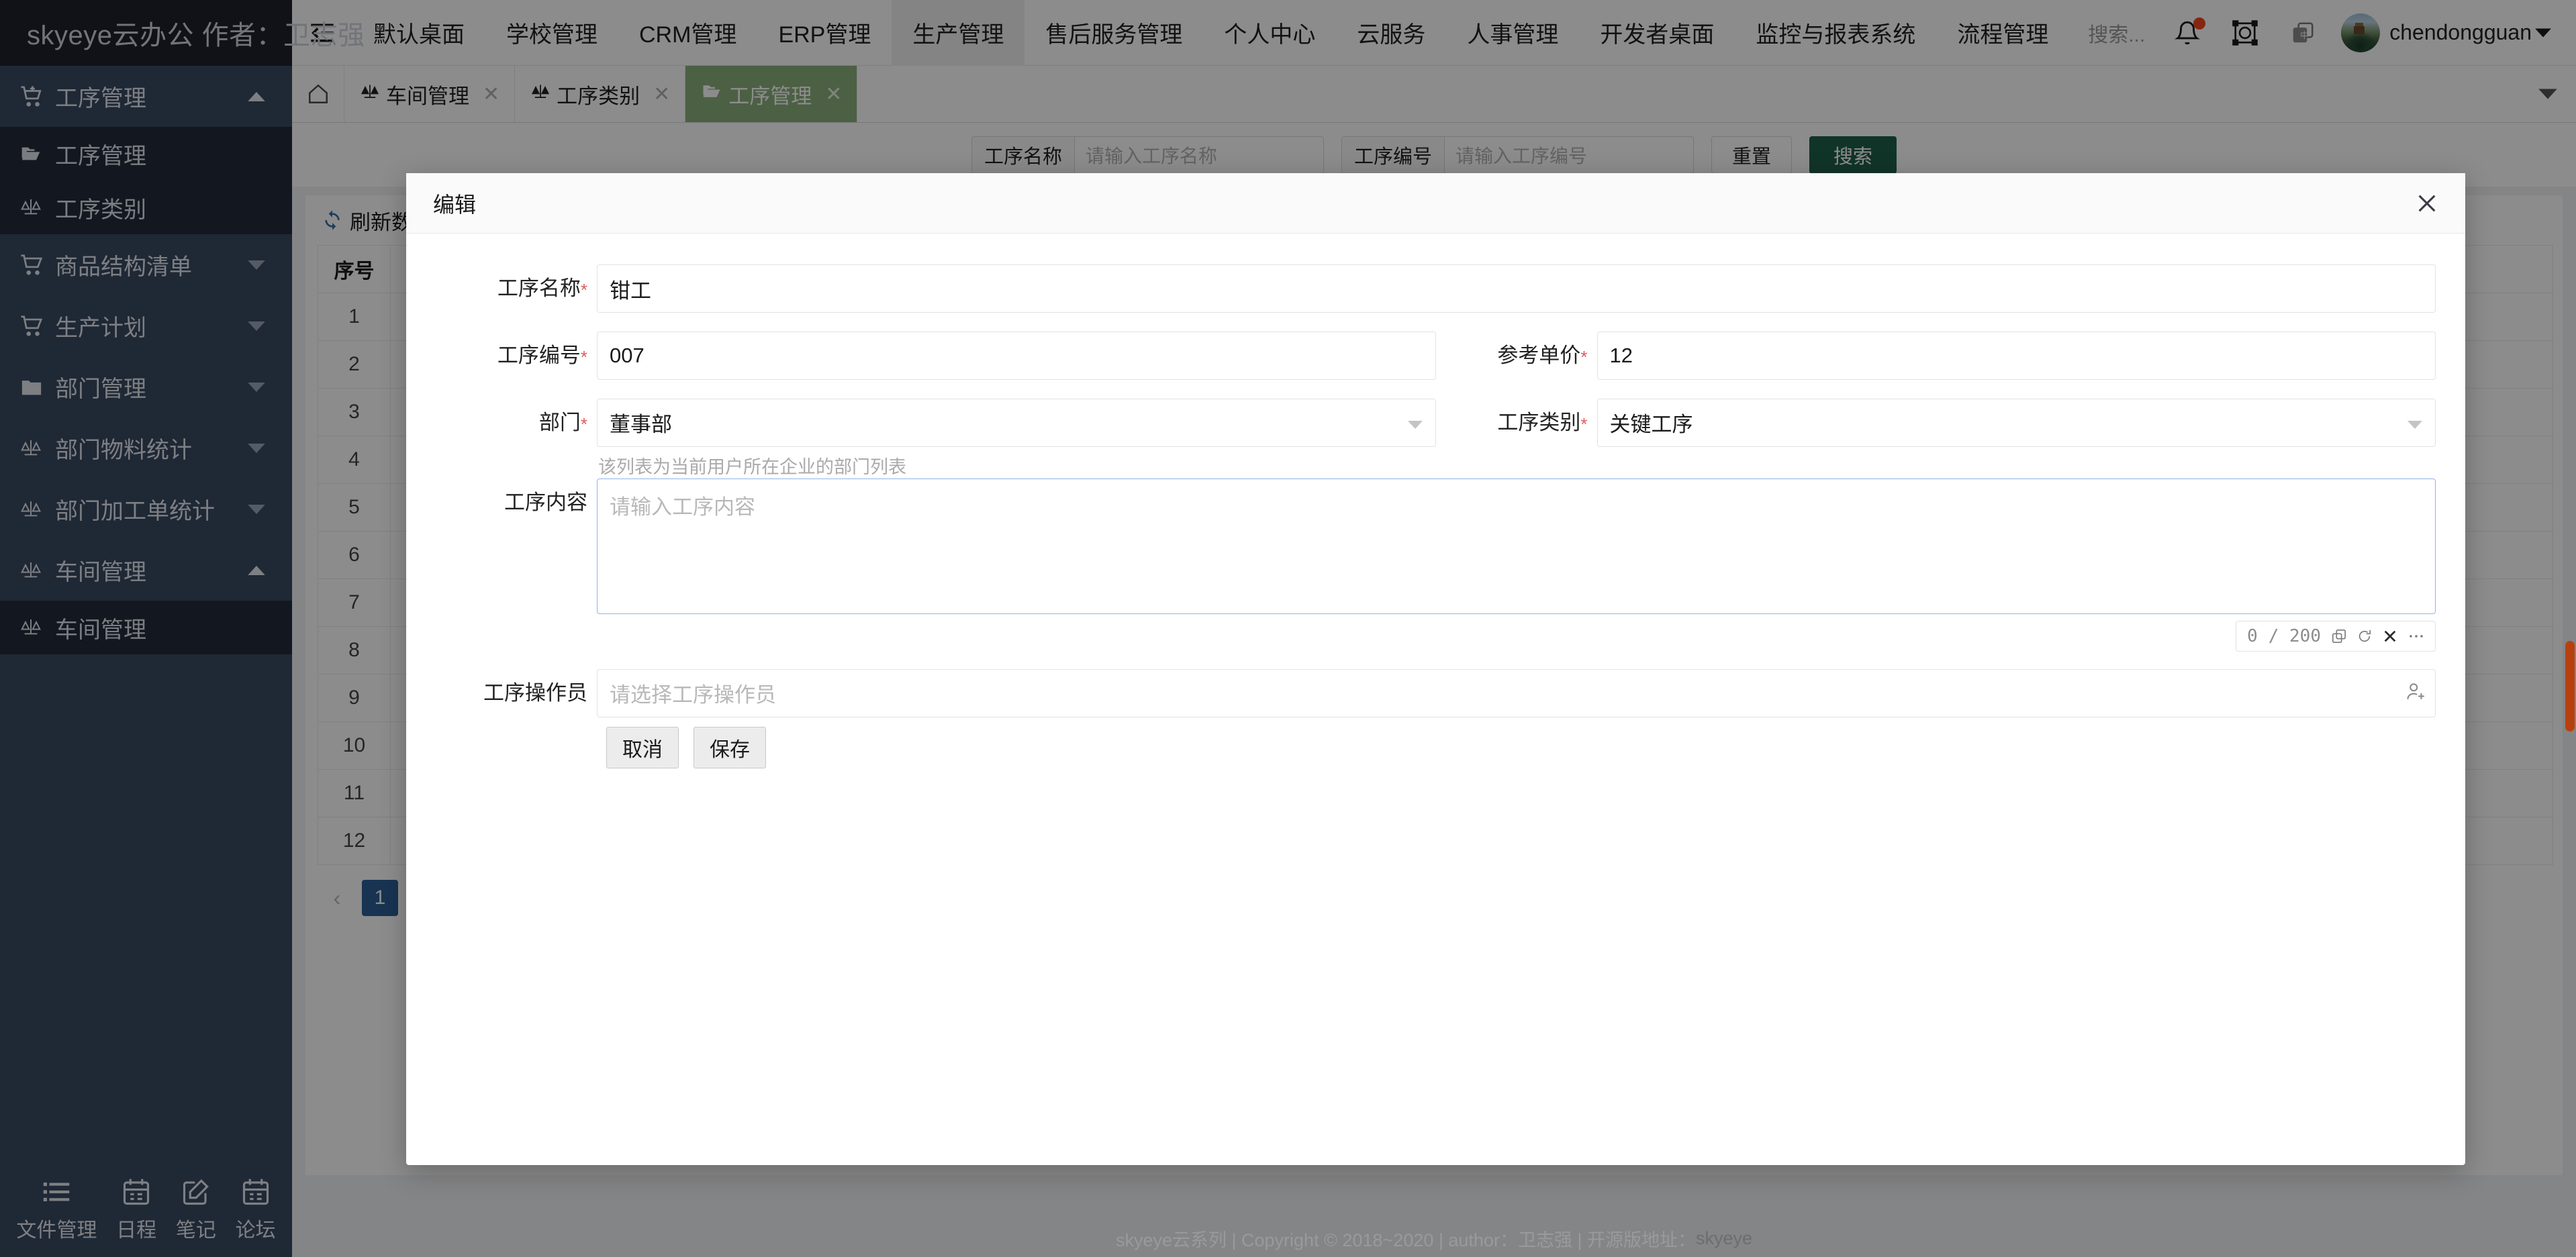 This screenshot has height=1257, width=2576. What do you see at coordinates (1016, 422) in the screenshot?
I see `dept-select: 董事部` at bounding box center [1016, 422].